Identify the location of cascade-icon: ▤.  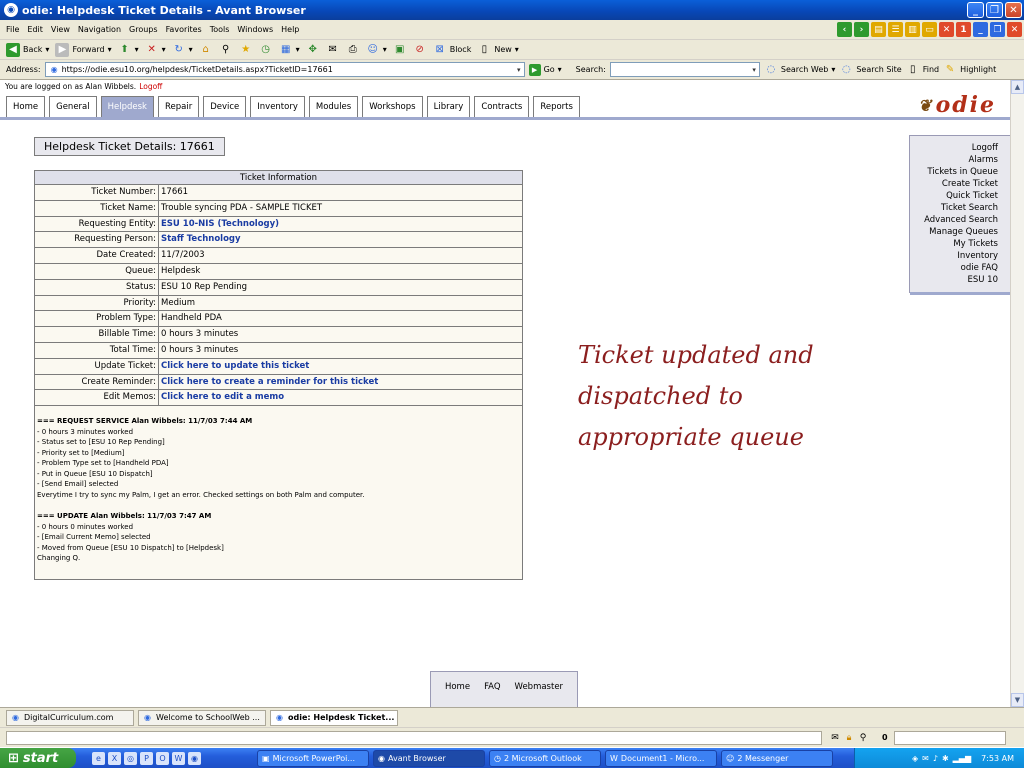
(878, 29).